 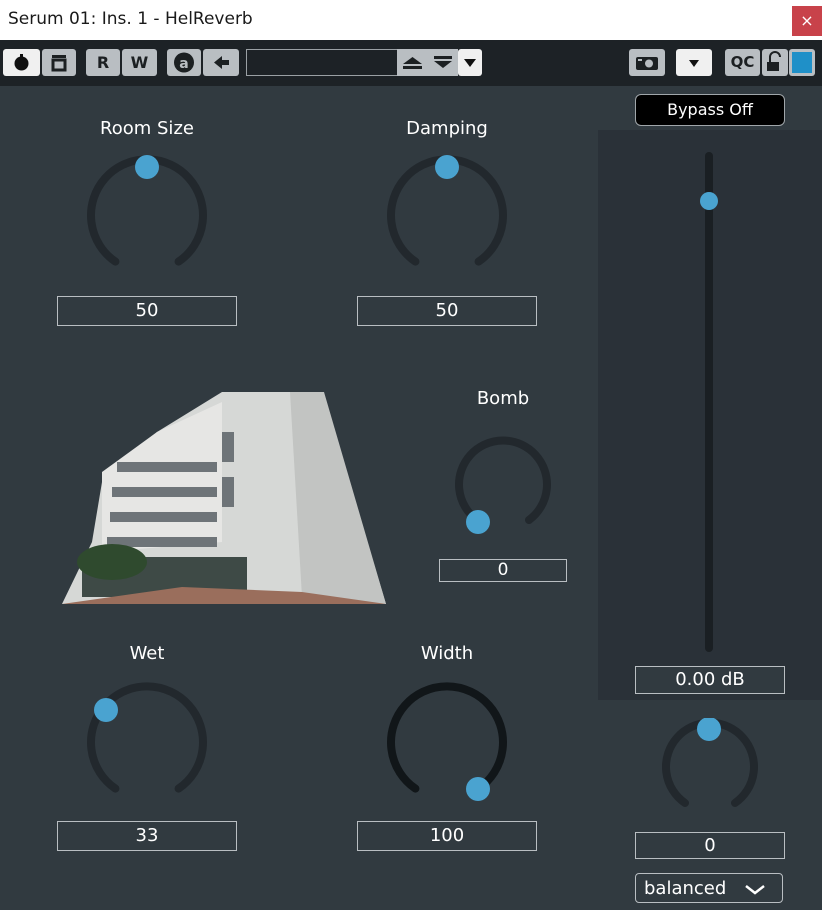 I want to click on pan-value: 0, so click(x=710, y=845).